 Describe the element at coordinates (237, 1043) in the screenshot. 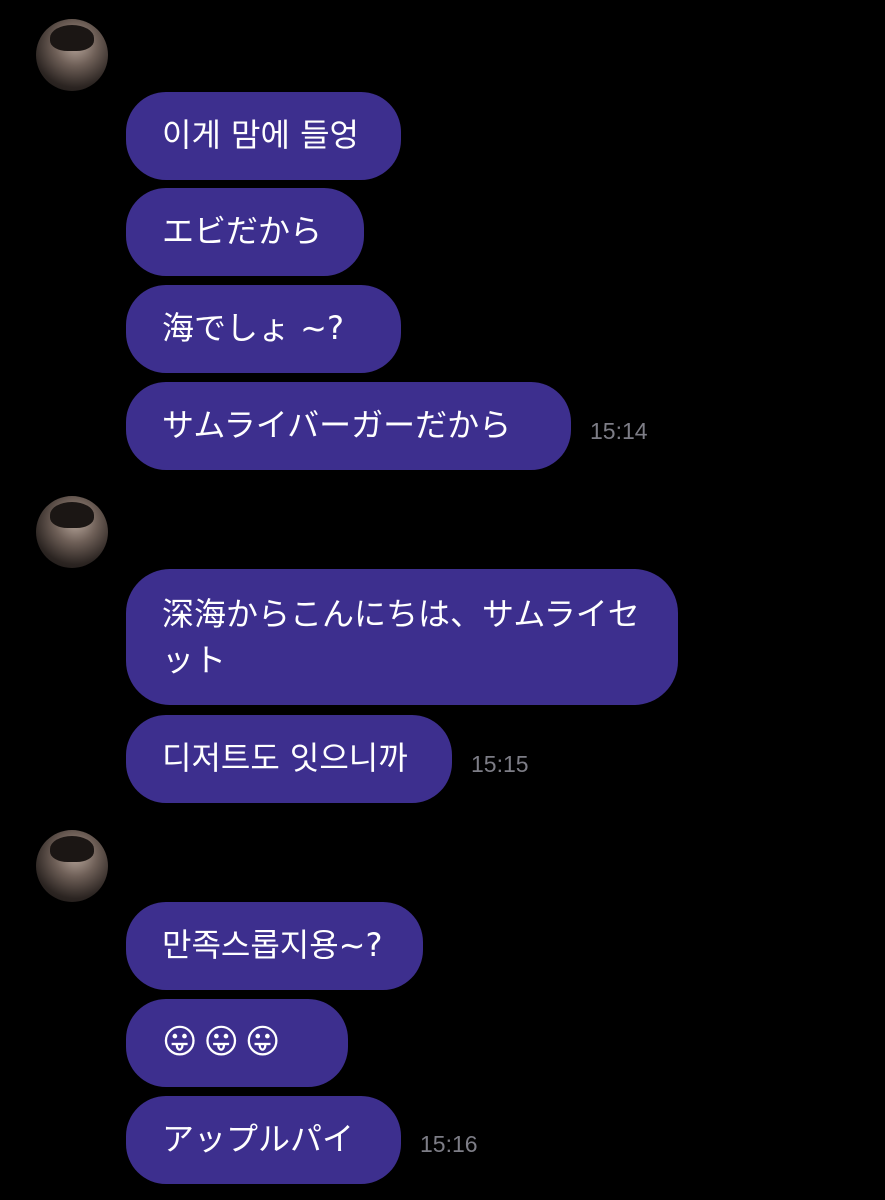

I see `message-bubble: 😛😛😛` at that location.